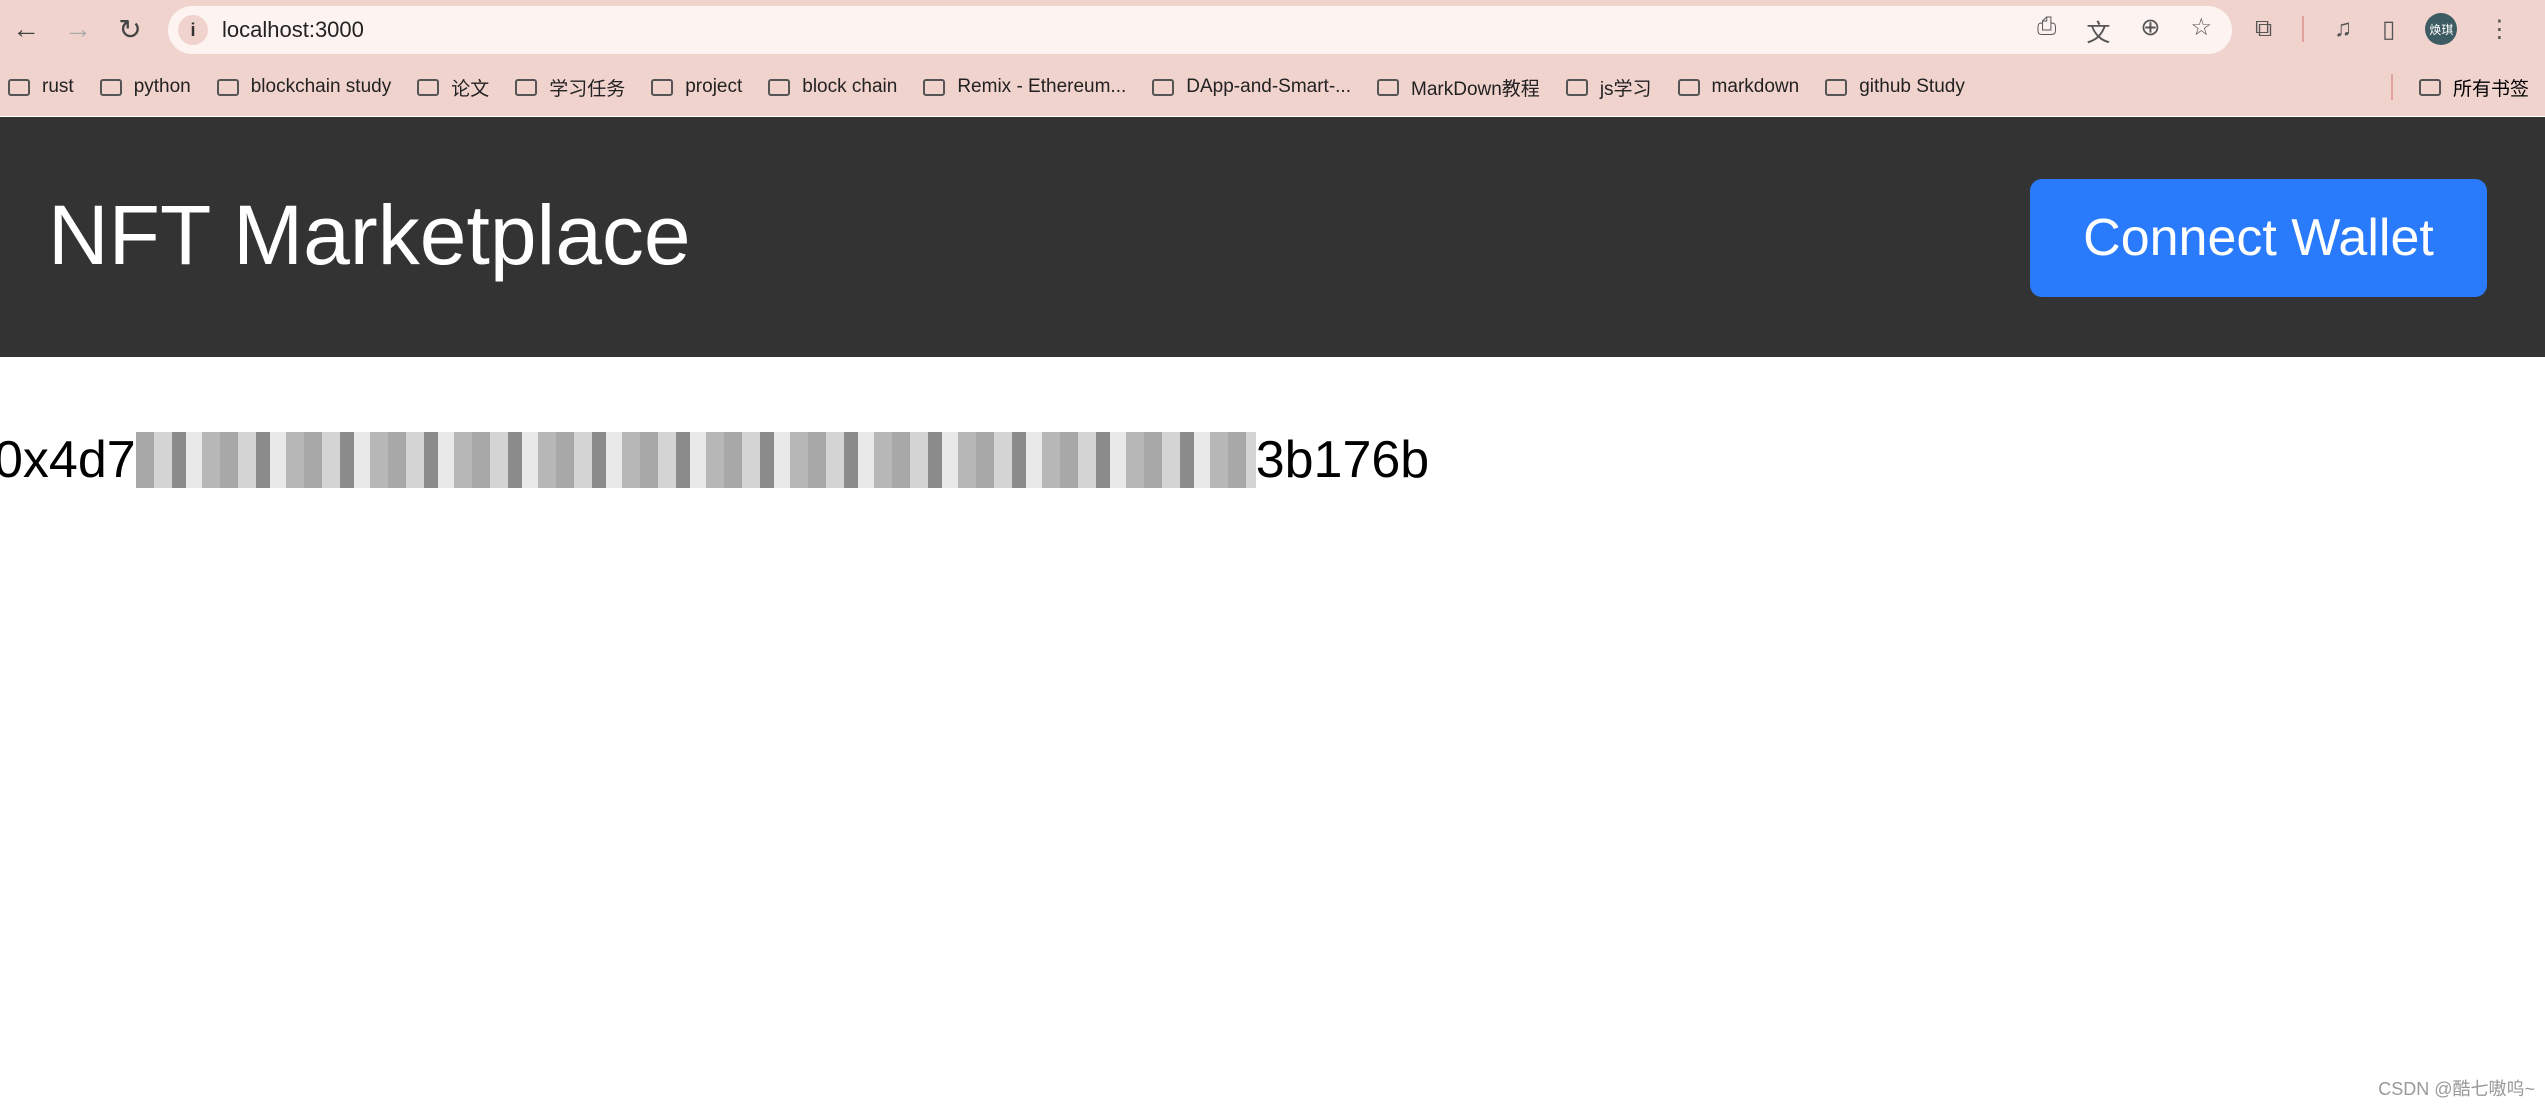 The image size is (2545, 1107). What do you see at coordinates (570, 87) in the screenshot?
I see `bookmark-item: 学习任务` at bounding box center [570, 87].